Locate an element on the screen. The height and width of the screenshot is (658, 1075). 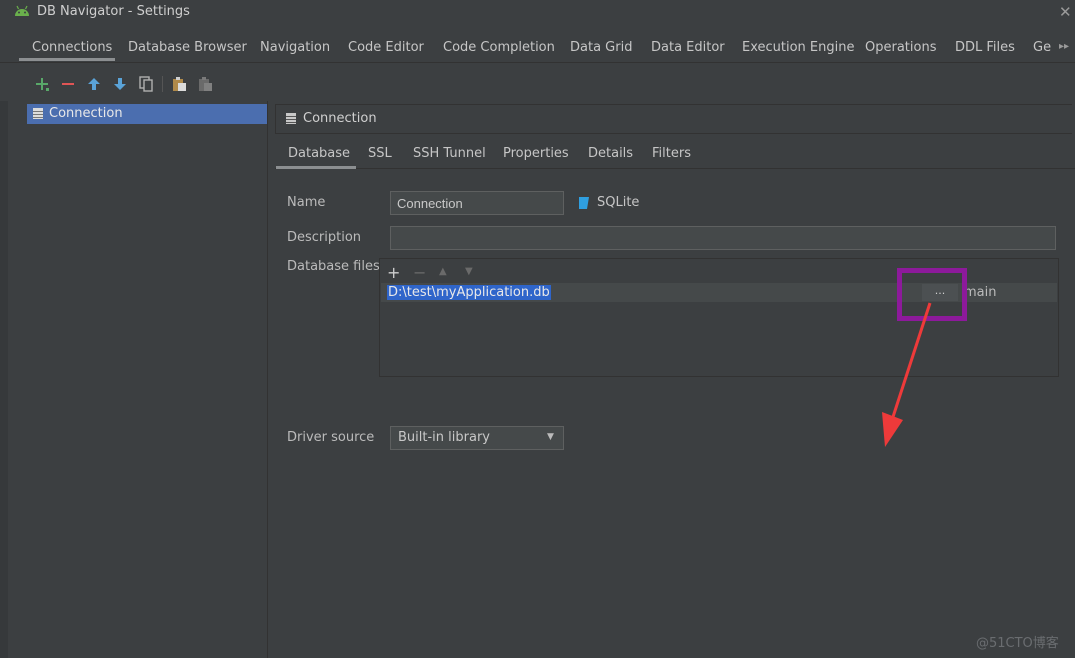
paste-icon is located at coordinates (179, 84).